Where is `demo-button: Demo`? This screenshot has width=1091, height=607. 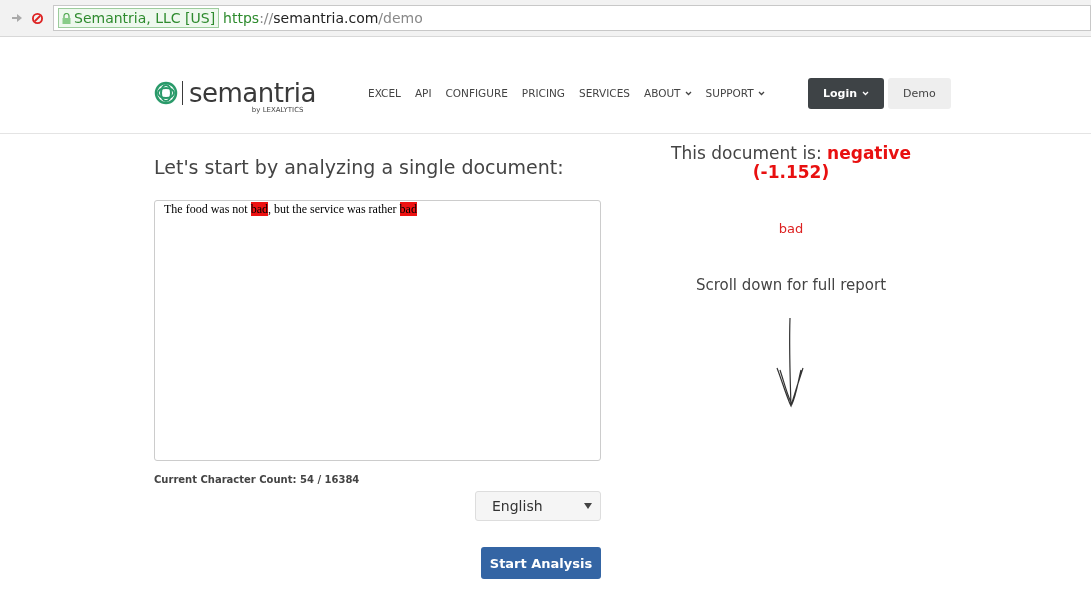 demo-button: Demo is located at coordinates (919, 93).